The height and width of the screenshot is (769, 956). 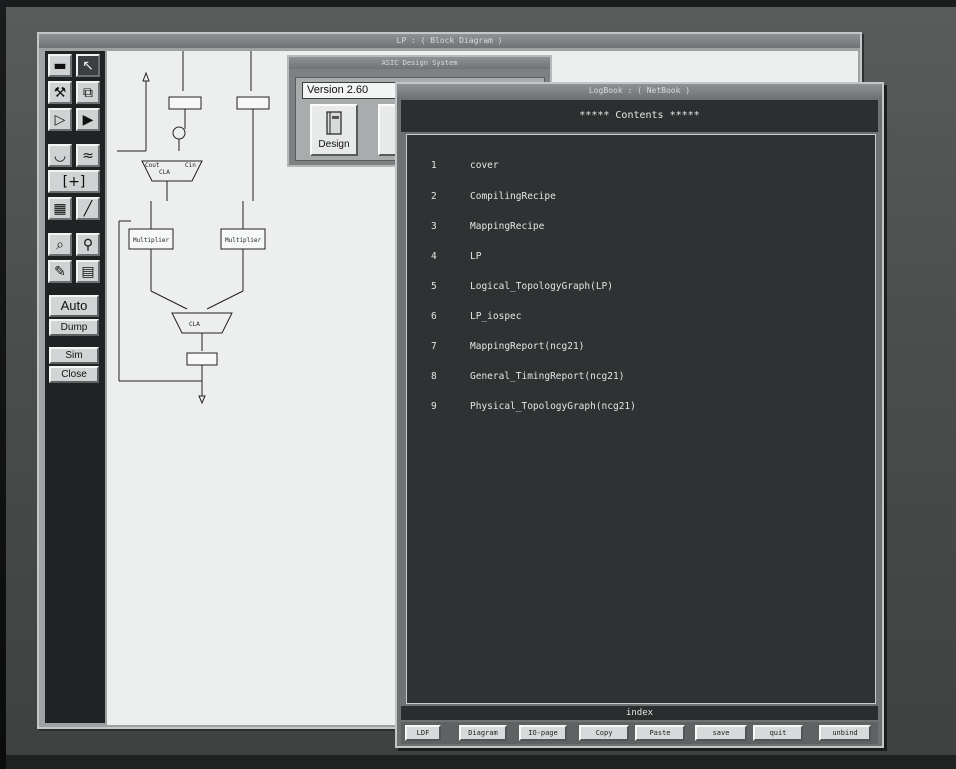 I want to click on design-system-titlebar: ASIC Design System, so click(x=419, y=63).